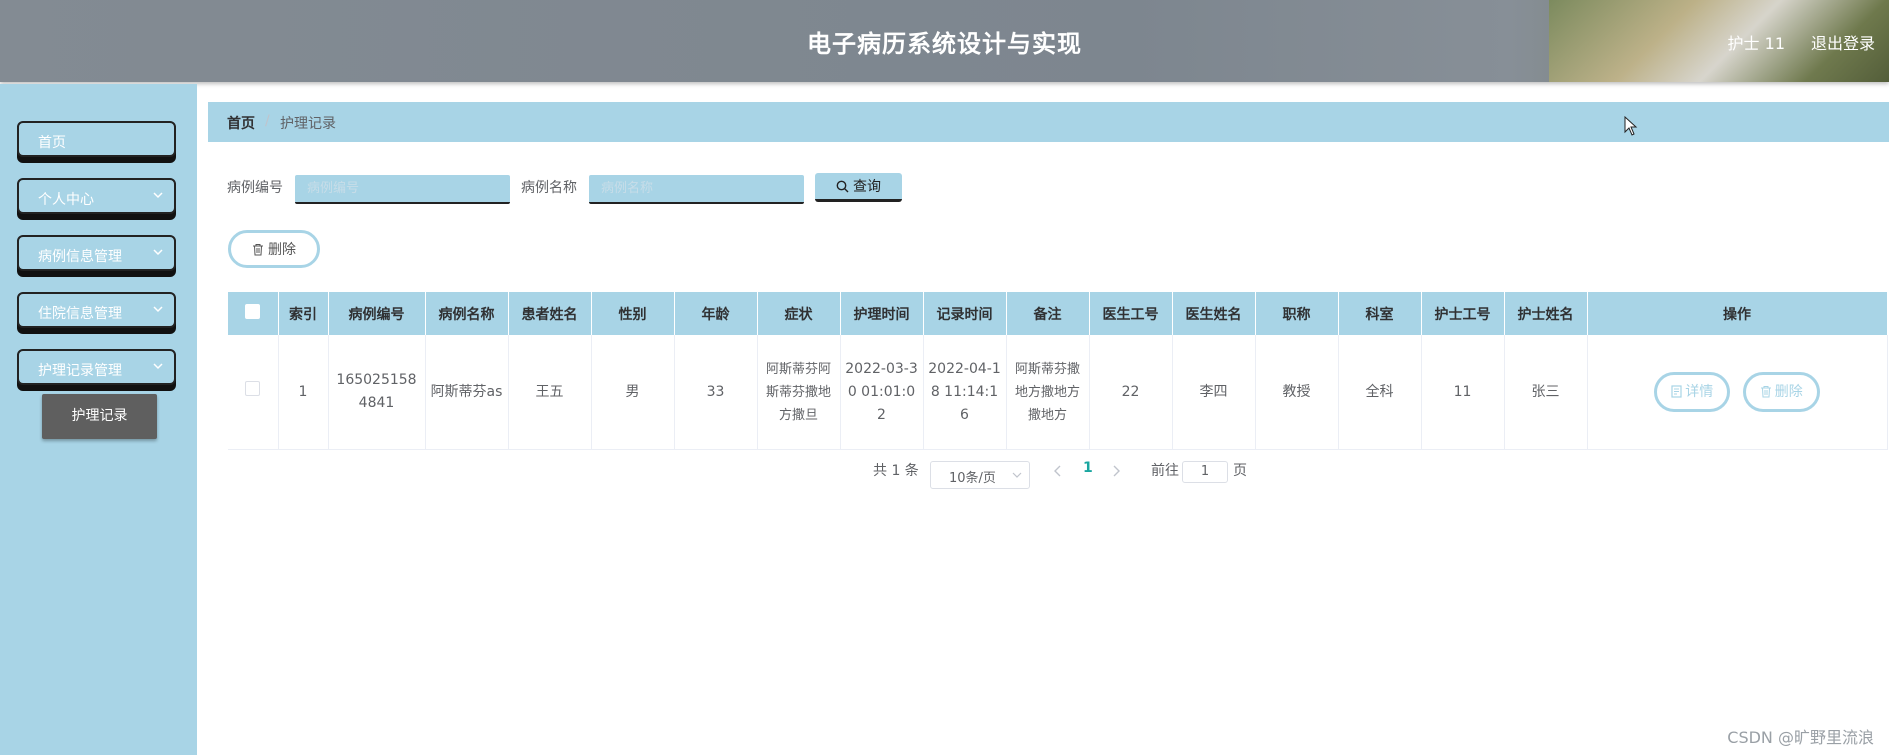  I want to click on query-button: 查询, so click(858, 187).